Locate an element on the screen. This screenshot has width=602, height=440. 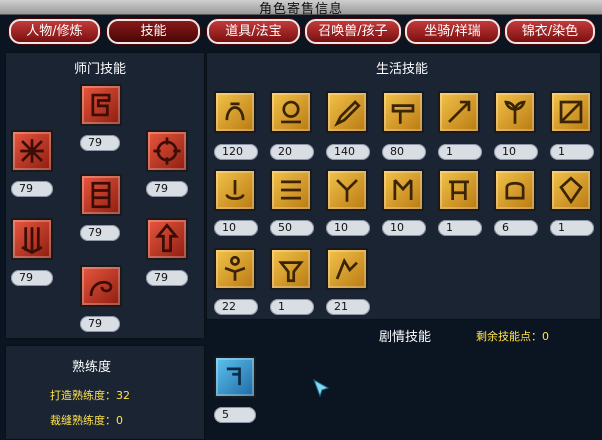
life-skill-2-icon is located at coordinates (291, 112).